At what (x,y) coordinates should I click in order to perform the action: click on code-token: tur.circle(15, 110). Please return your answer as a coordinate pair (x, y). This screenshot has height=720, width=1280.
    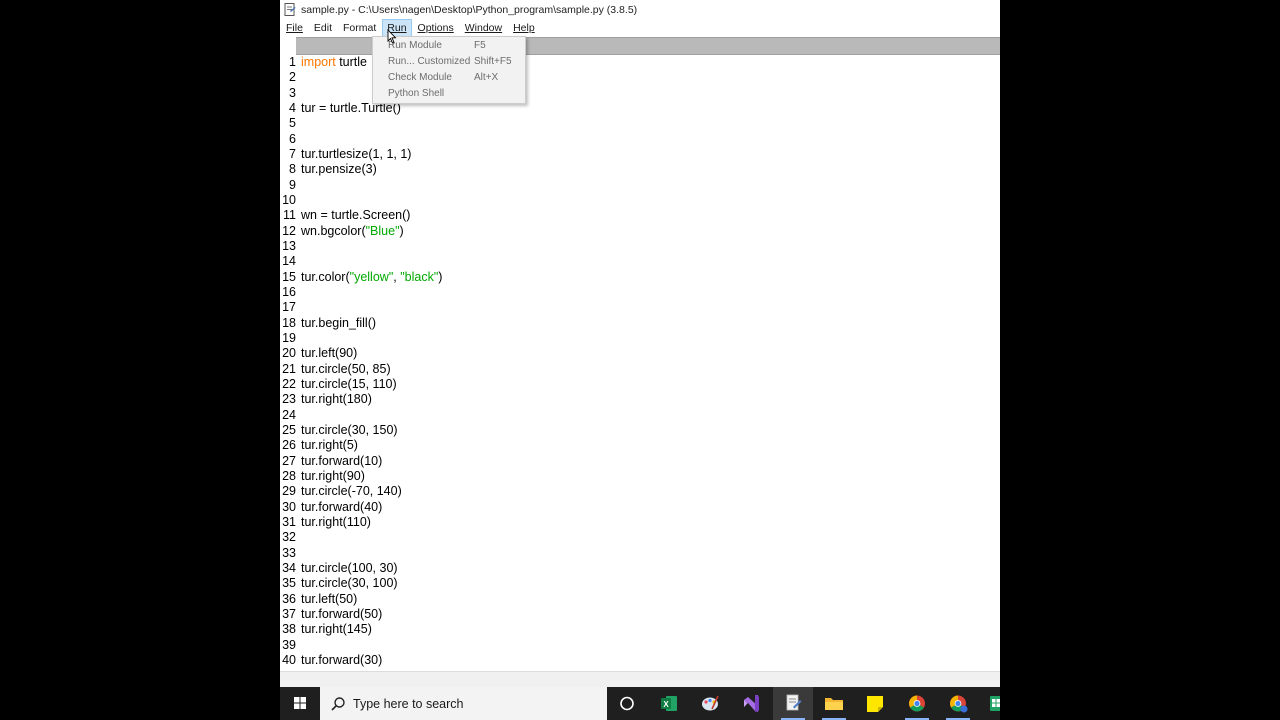
    Looking at the image, I should click on (349, 383).